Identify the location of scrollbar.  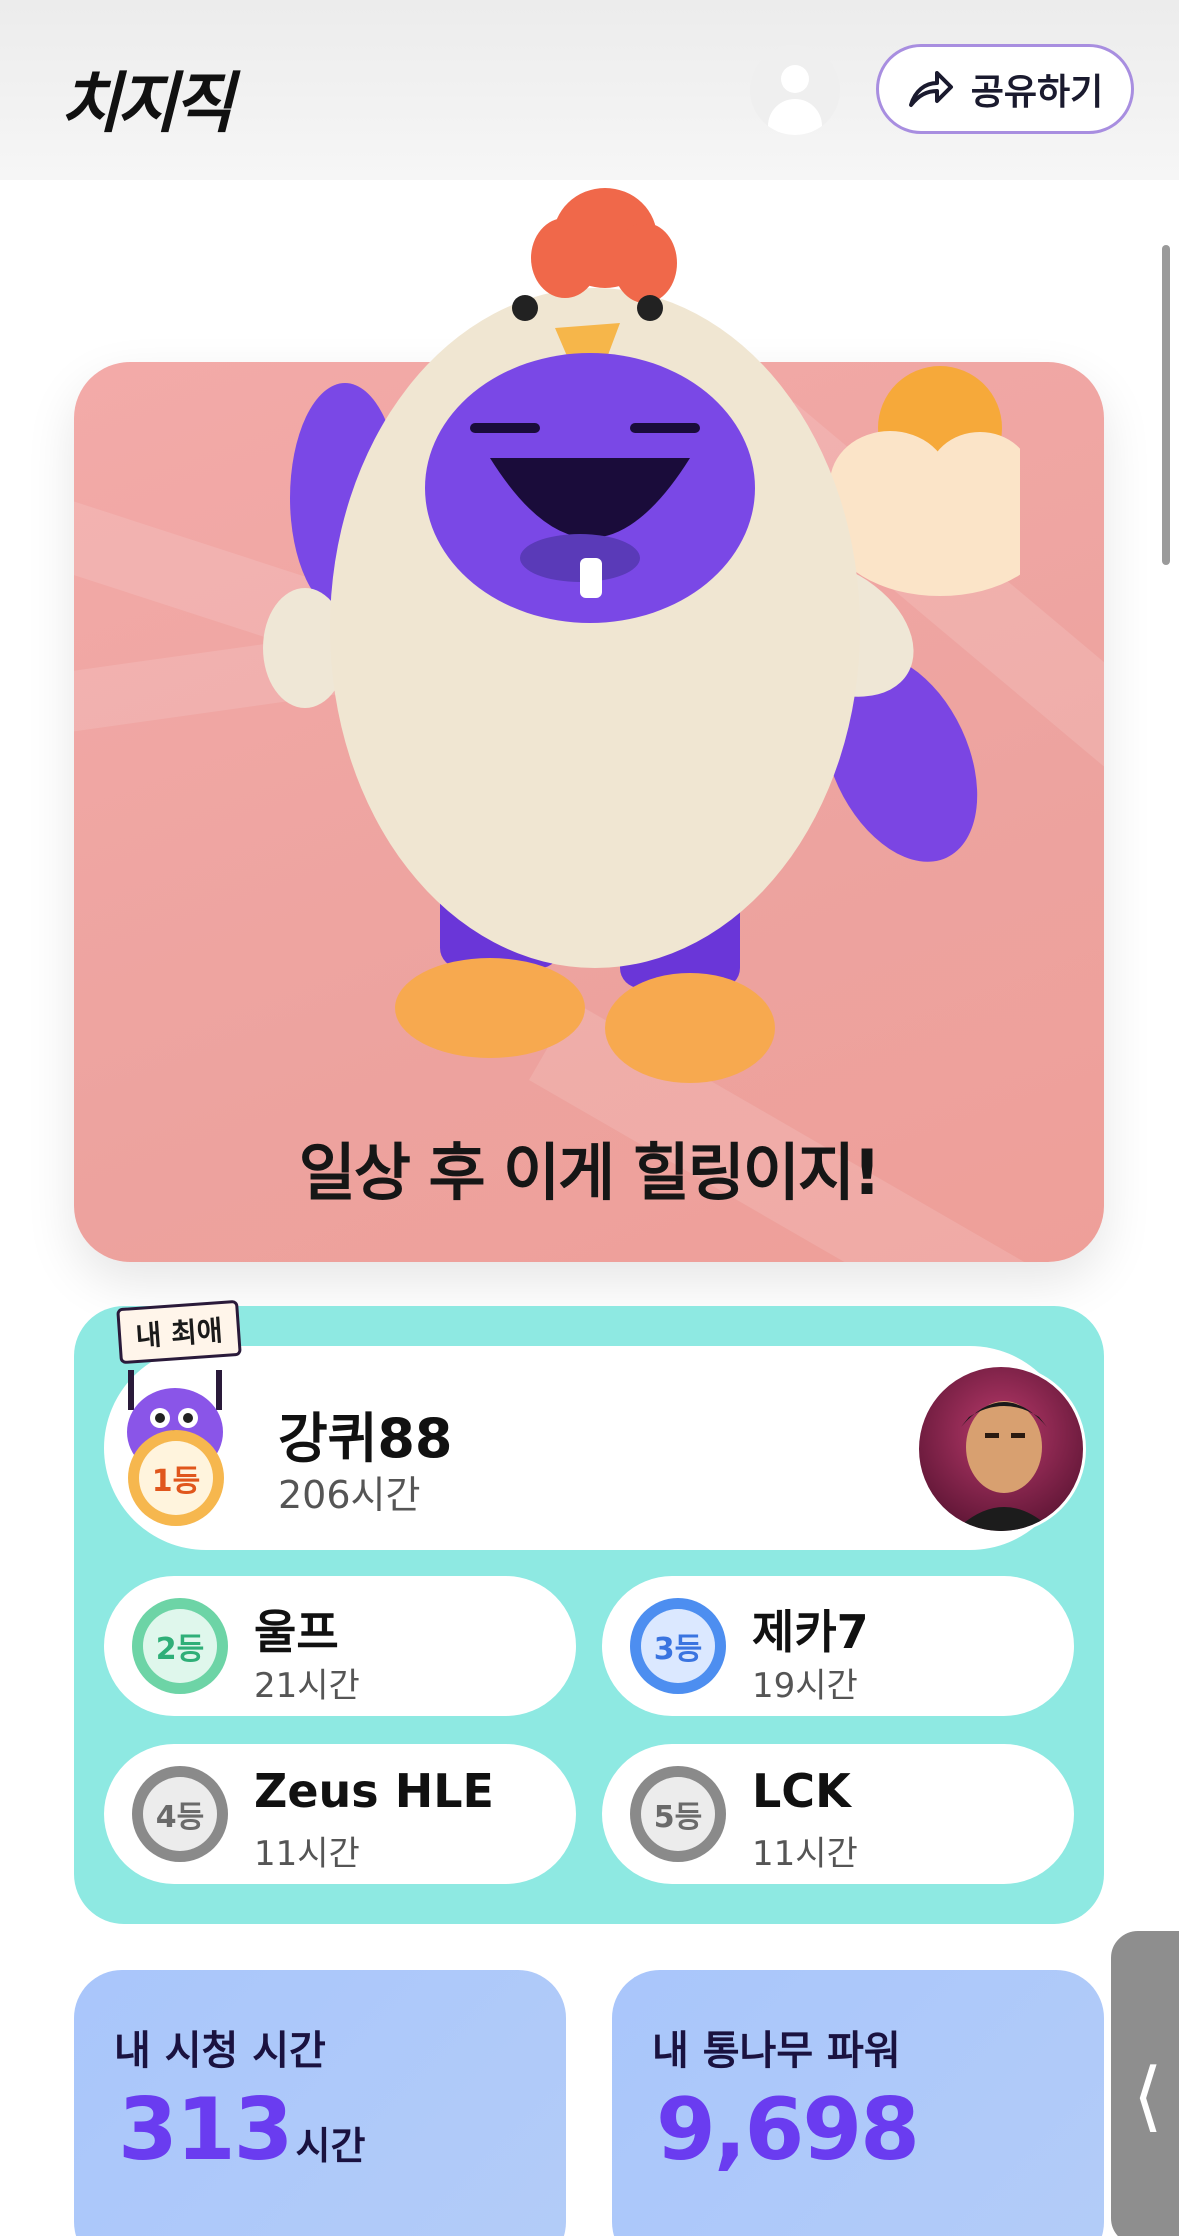
(1166, 405).